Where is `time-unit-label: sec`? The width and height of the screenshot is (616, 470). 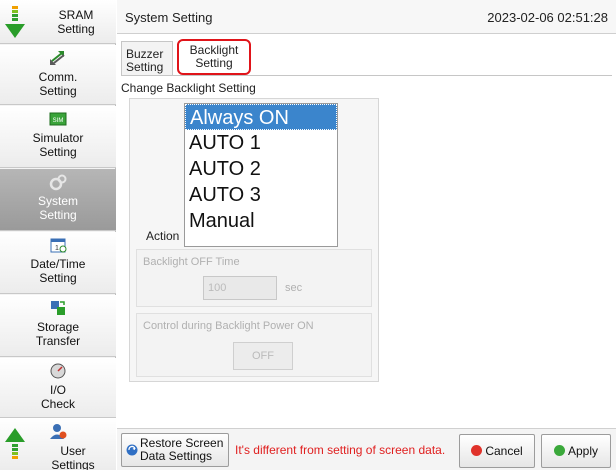 time-unit-label: sec is located at coordinates (294, 288).